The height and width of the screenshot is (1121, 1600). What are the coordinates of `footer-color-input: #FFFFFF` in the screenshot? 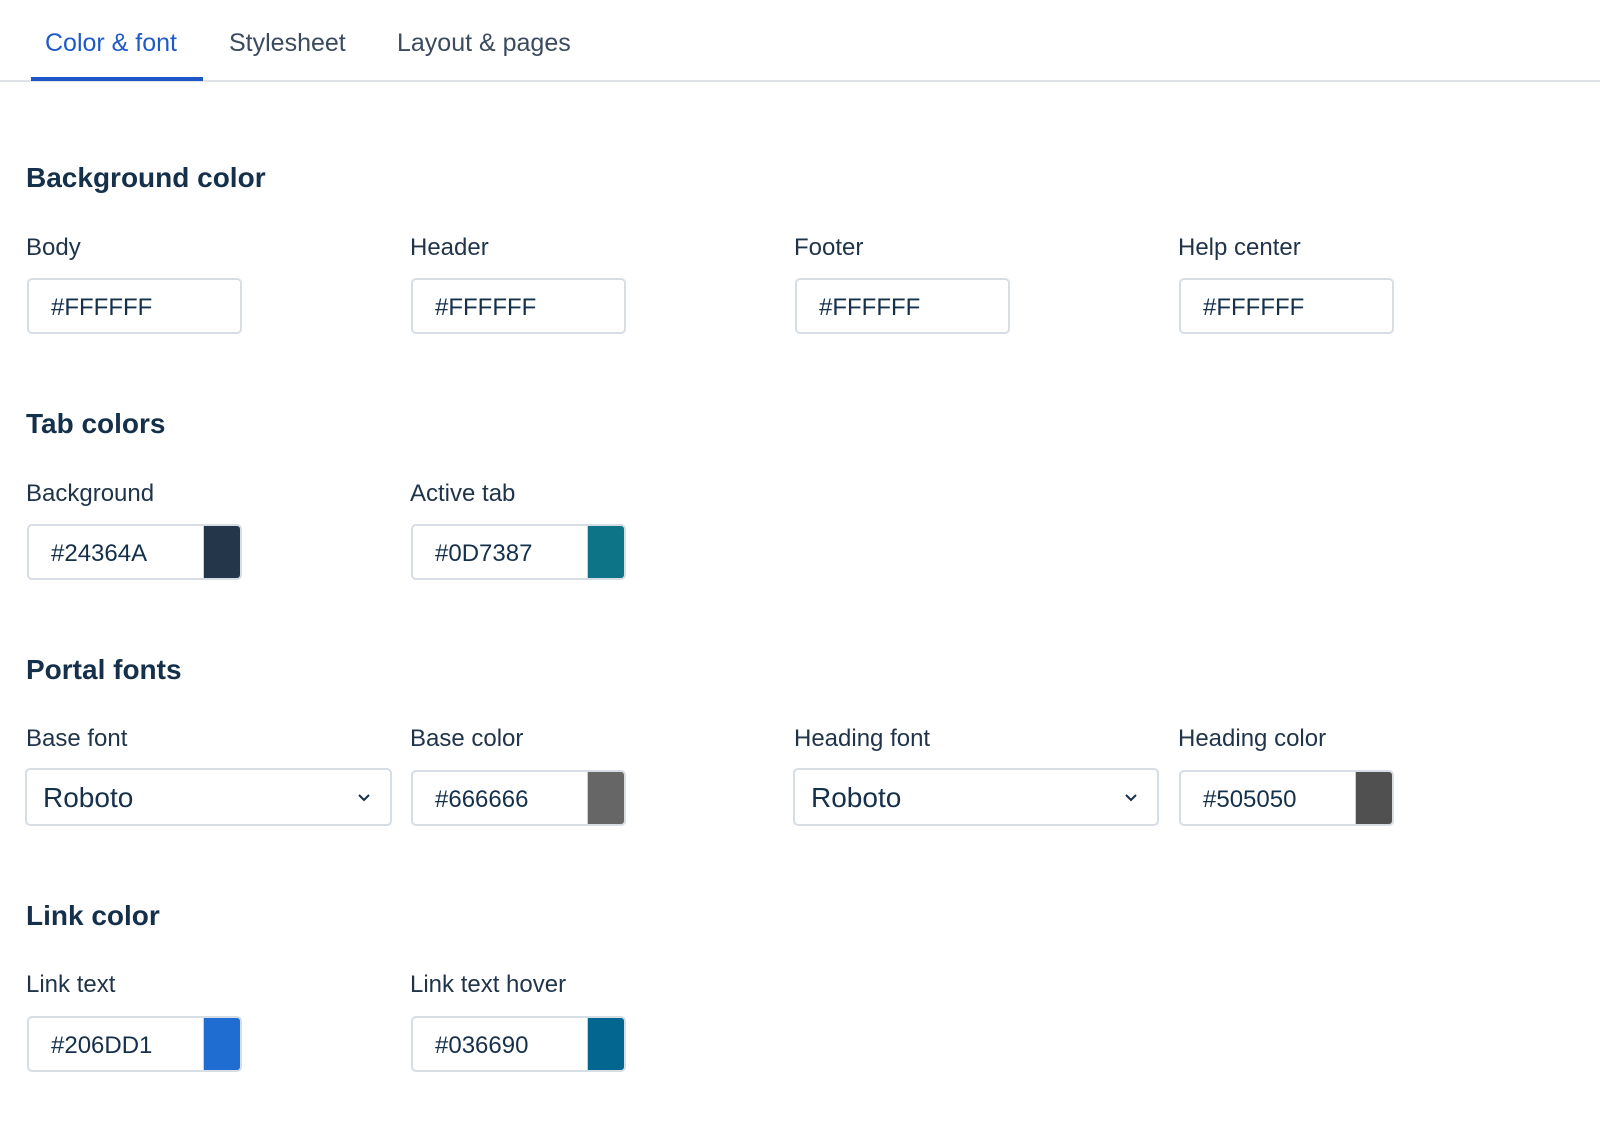 It's located at (902, 306).